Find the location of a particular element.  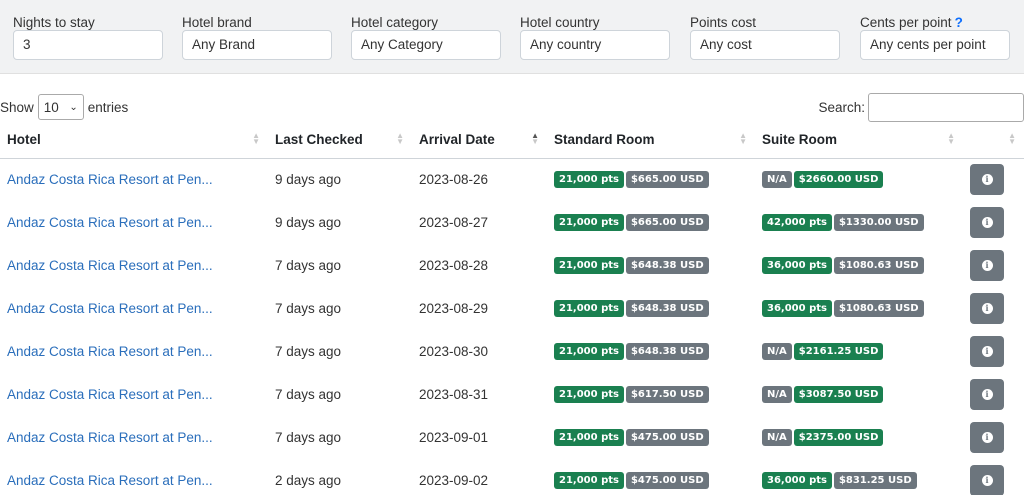

filter-points-cost-label: Points cost is located at coordinates (723, 22).